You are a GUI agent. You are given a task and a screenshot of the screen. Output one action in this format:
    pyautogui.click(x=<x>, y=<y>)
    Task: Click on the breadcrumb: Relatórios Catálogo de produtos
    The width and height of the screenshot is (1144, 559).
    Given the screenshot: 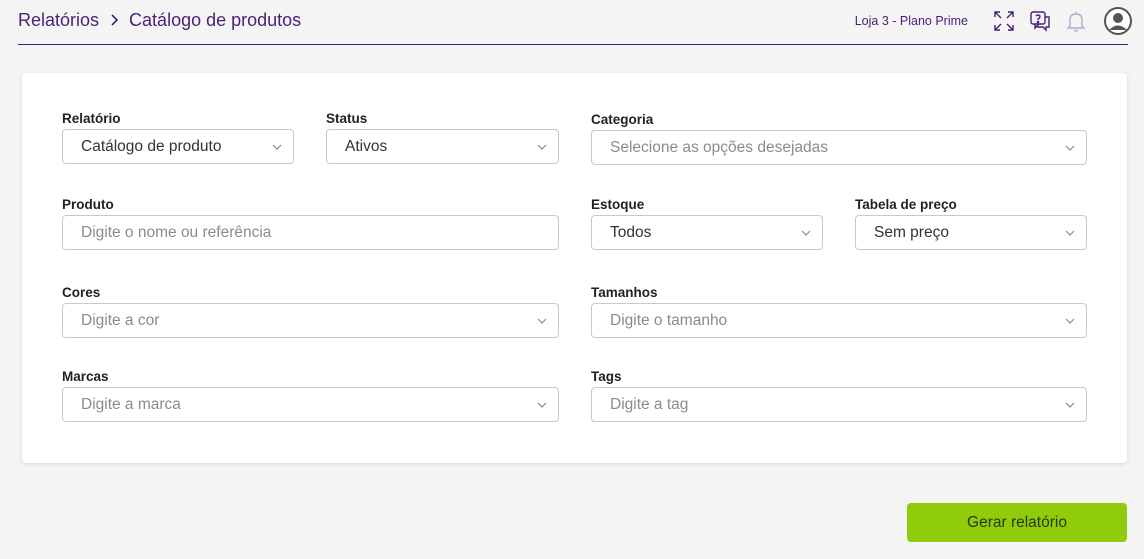 What is the action you would take?
    pyautogui.click(x=159, y=20)
    